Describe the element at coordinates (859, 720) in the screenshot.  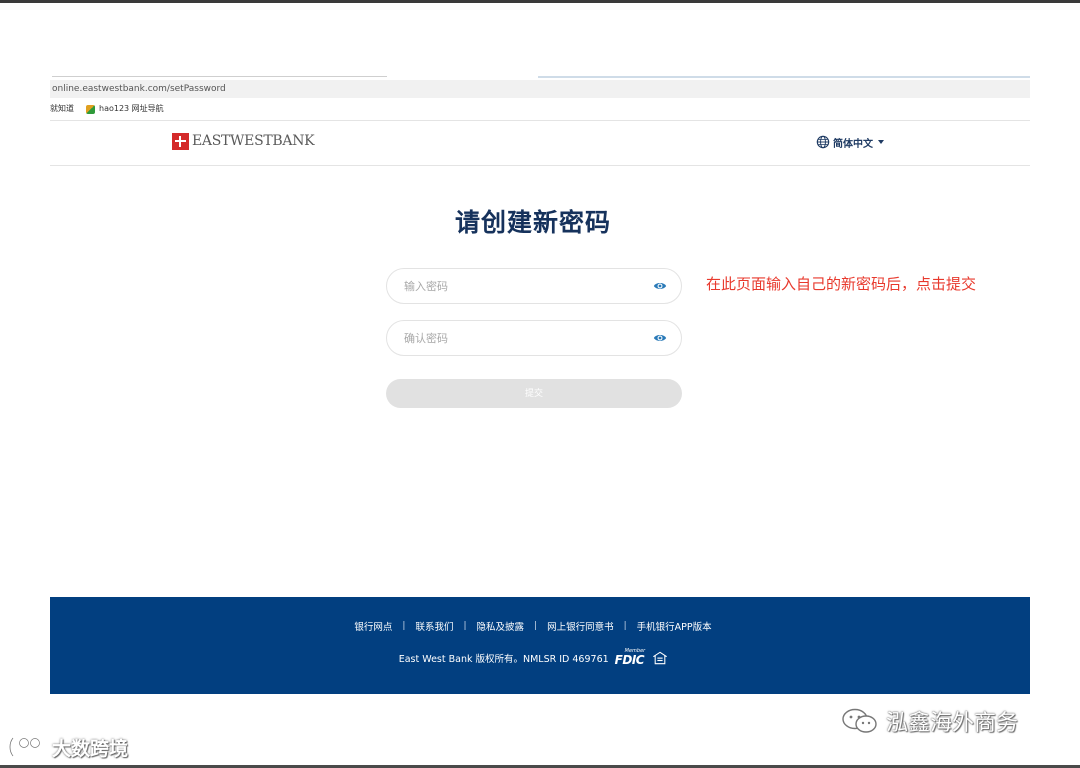
I see `wechat-icon` at that location.